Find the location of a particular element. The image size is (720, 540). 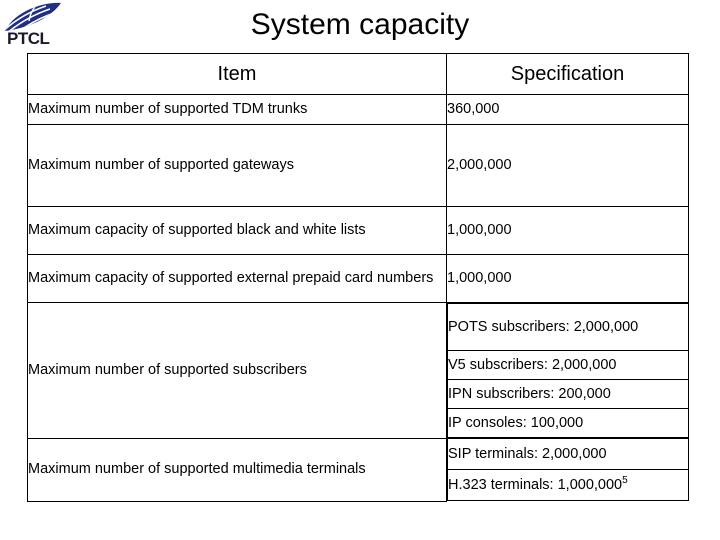

spec-line-h323-terminals: H.323 terminals: 1,000,0005 is located at coordinates (568, 485).